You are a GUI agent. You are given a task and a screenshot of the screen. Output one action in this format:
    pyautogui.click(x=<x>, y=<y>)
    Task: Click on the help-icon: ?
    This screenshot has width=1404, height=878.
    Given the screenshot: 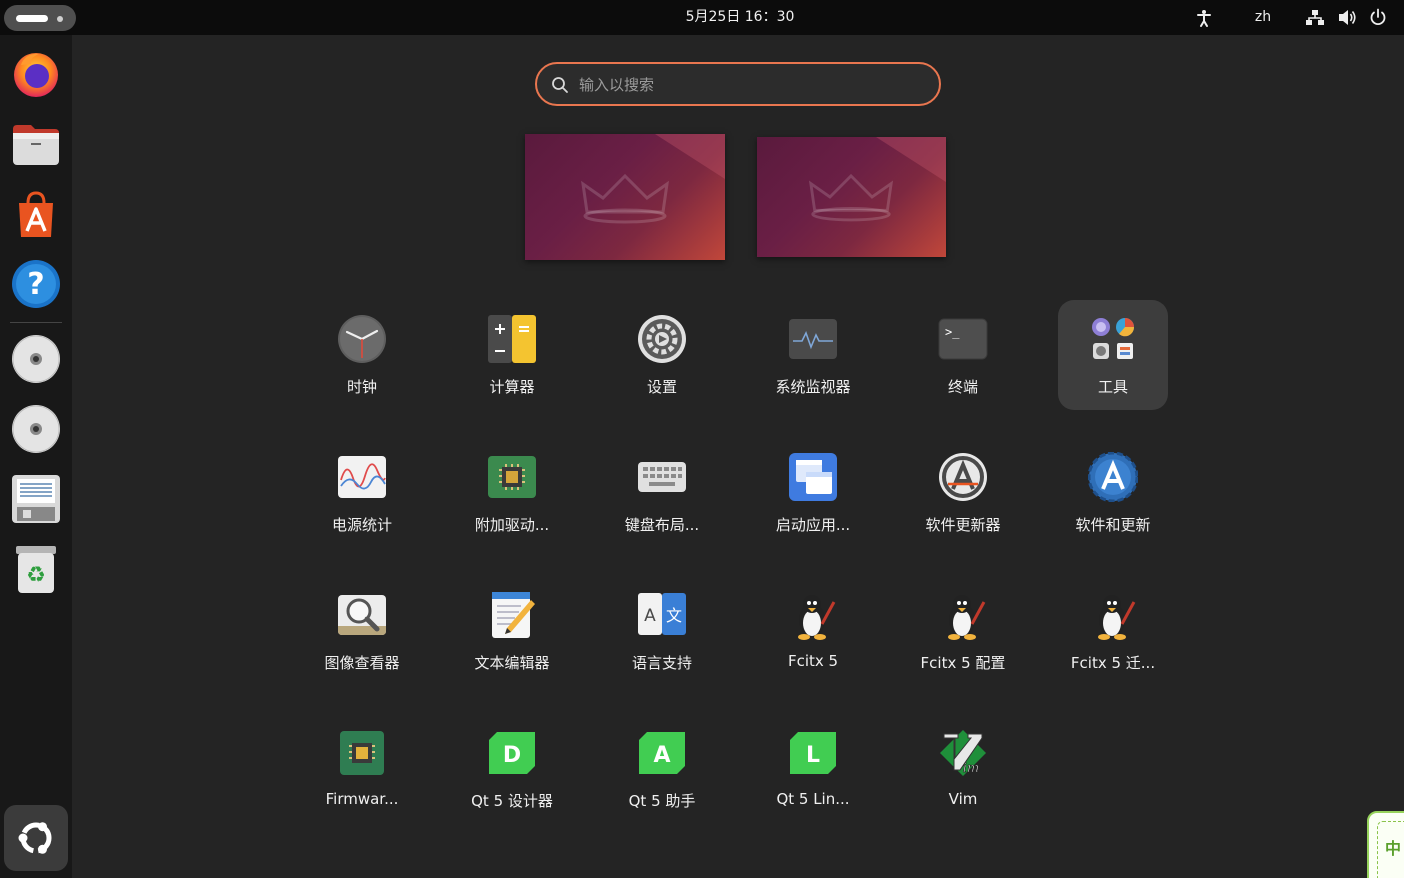 What is the action you would take?
    pyautogui.click(x=36, y=284)
    